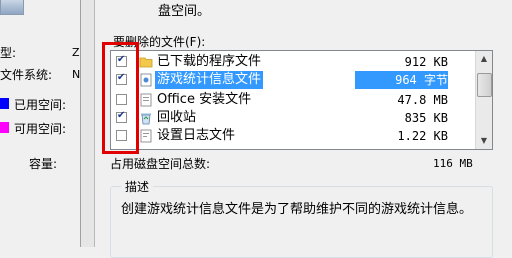 This screenshot has height=258, width=512. What do you see at coordinates (146, 100) in the screenshot?
I see `office-icon` at bounding box center [146, 100].